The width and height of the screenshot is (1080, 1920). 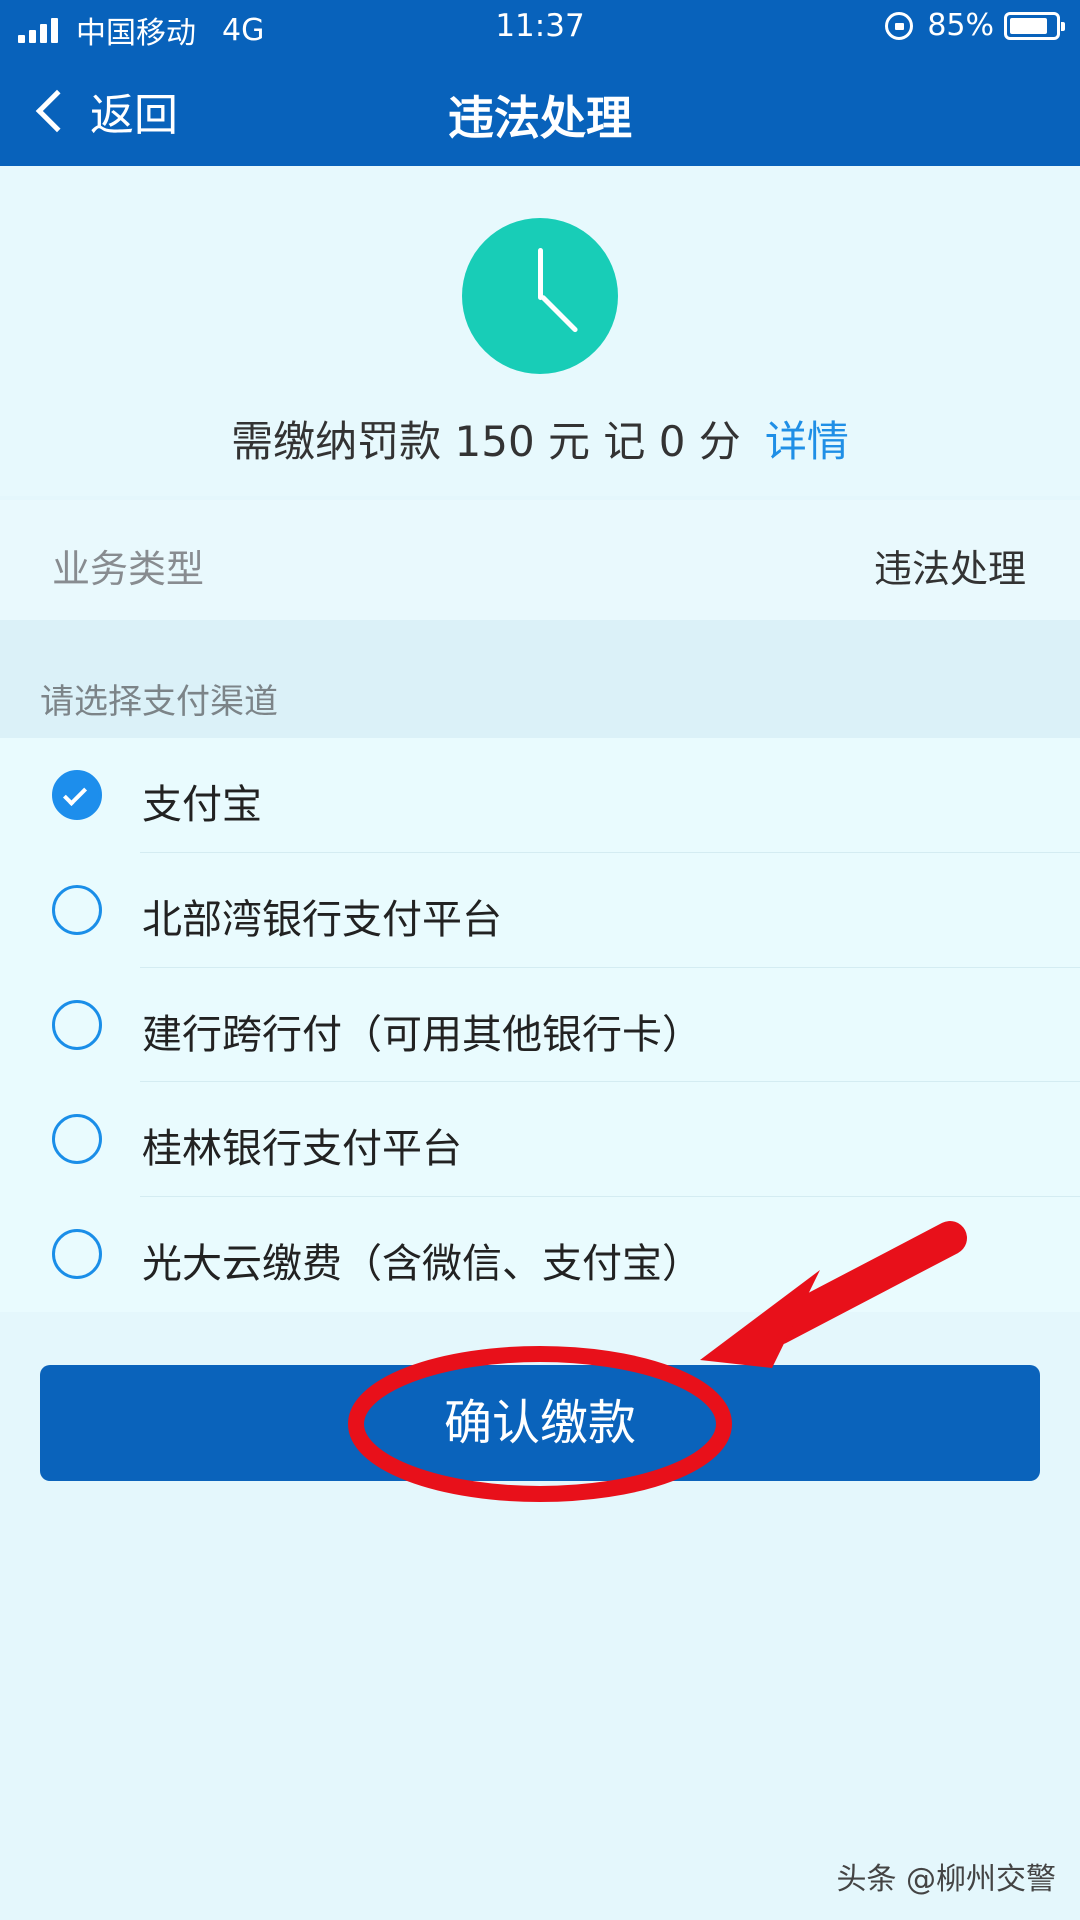 What do you see at coordinates (540, 679) in the screenshot?
I see `payment-section-header: 请选择支付渠道` at bounding box center [540, 679].